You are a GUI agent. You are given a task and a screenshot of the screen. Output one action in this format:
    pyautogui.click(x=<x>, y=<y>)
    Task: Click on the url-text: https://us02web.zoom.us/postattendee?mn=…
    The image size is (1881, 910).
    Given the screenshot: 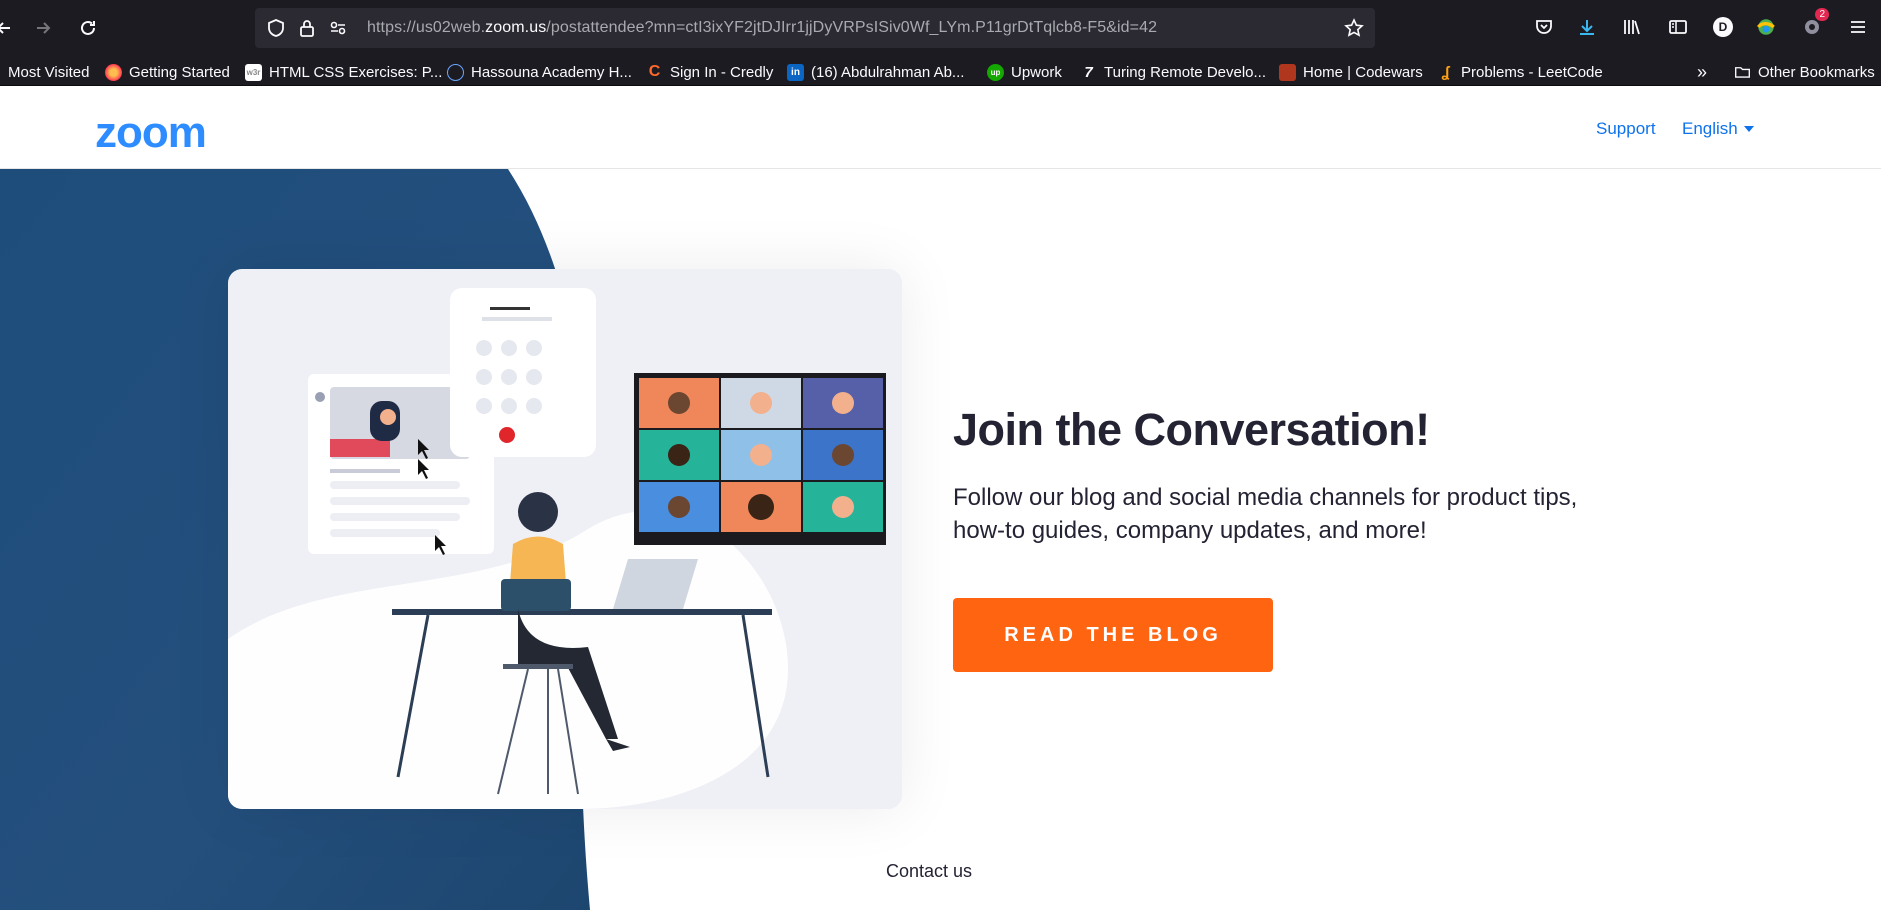 What is the action you would take?
    pyautogui.click(x=762, y=28)
    